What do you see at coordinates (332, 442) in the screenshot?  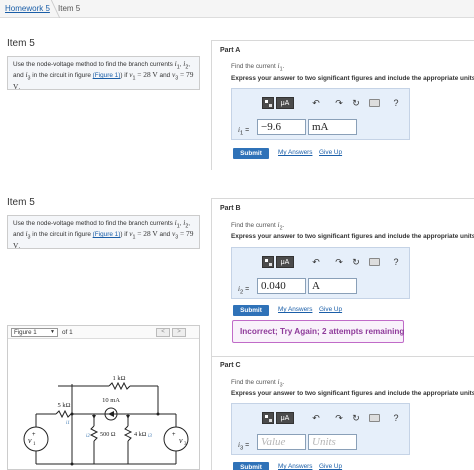 I see `answer-units-field: Units` at bounding box center [332, 442].